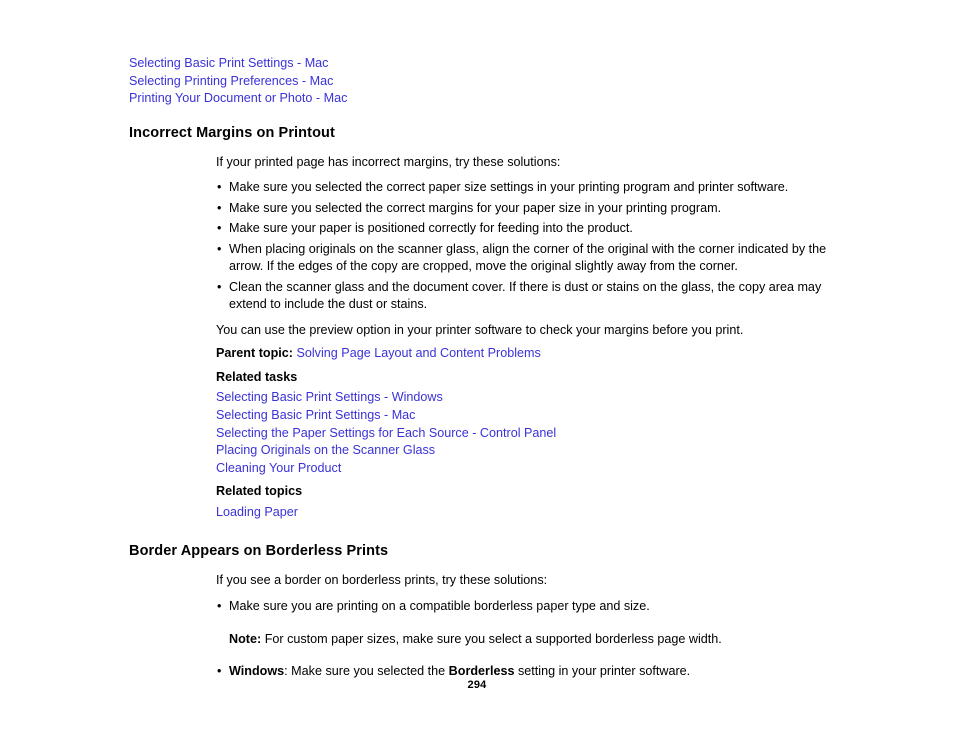 The image size is (954, 738). What do you see at coordinates (481, 670) in the screenshot?
I see `setting-name-borderless: Borderless` at bounding box center [481, 670].